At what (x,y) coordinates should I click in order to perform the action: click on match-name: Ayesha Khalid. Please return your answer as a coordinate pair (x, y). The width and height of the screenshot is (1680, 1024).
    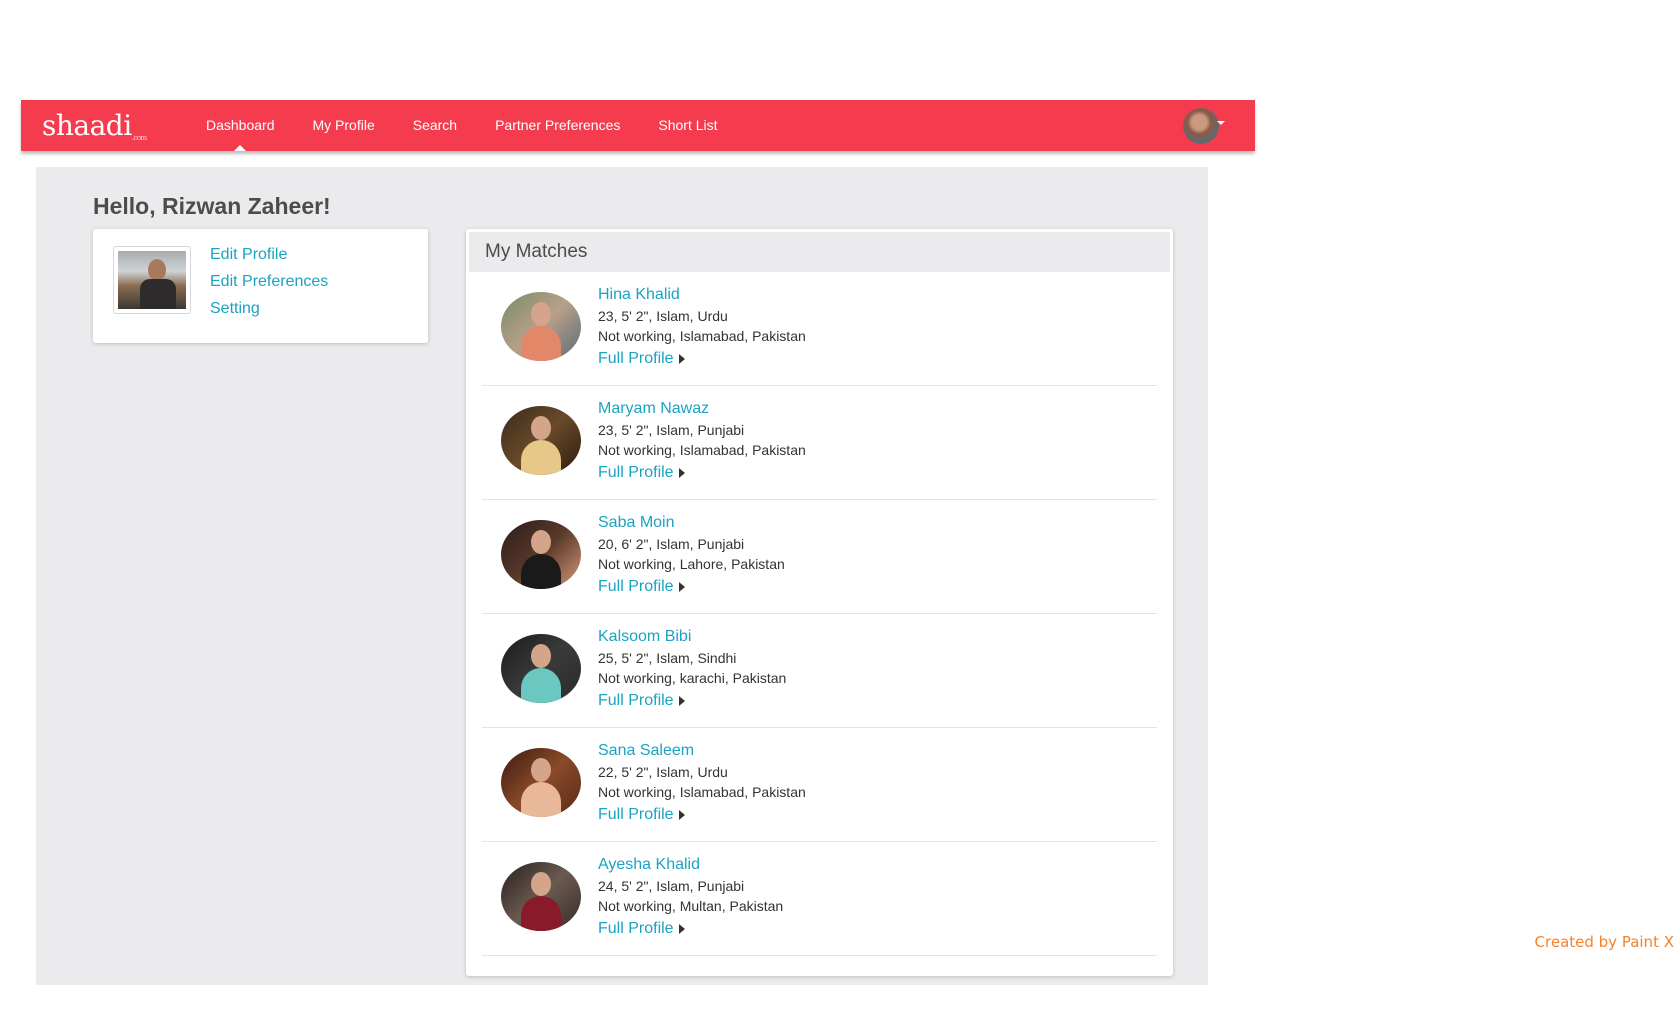
    Looking at the image, I should click on (690, 865).